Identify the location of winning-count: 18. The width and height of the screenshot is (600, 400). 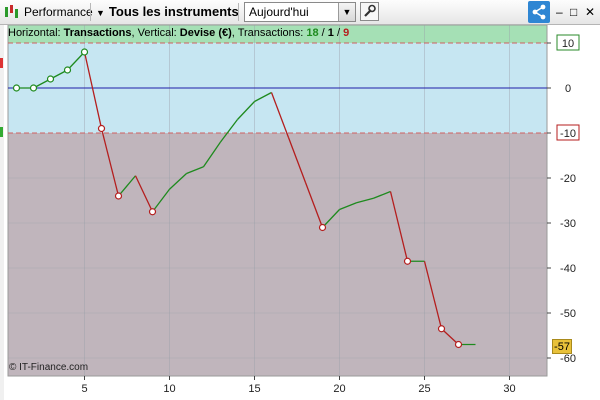
(312, 33).